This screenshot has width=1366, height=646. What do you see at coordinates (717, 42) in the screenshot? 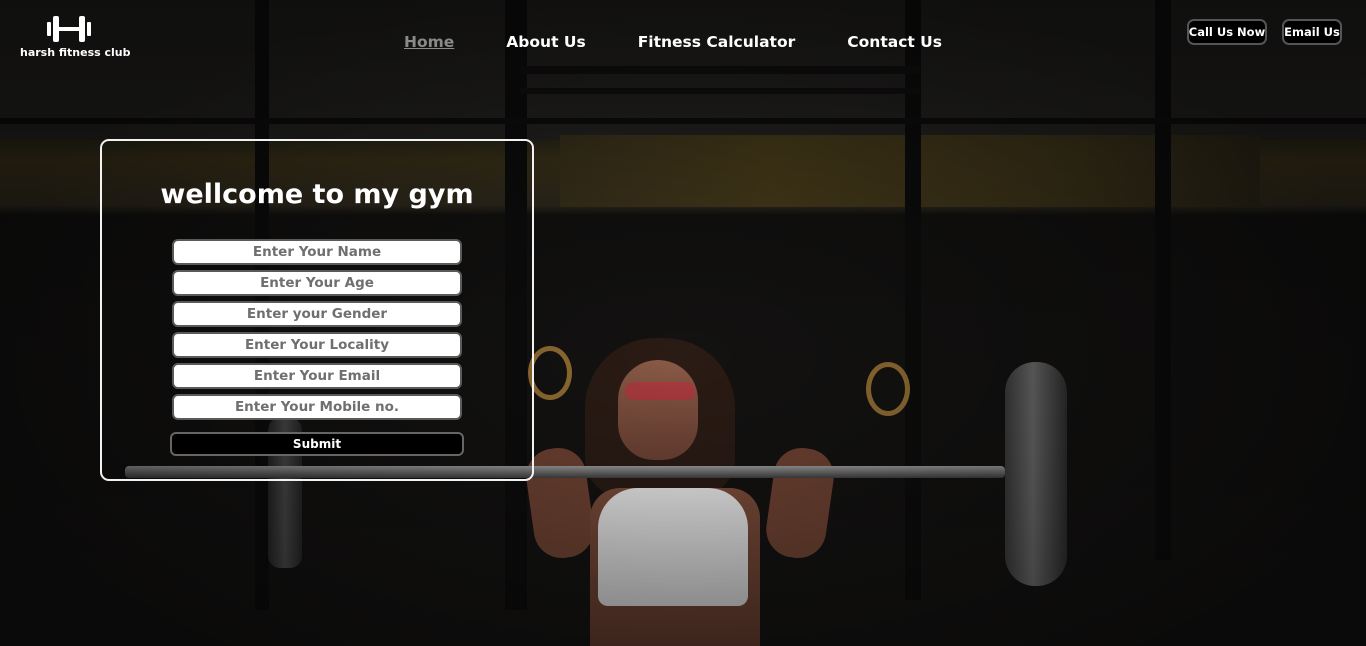
I see `nav-item-fitness-calculator: Fitness Calculator` at bounding box center [717, 42].